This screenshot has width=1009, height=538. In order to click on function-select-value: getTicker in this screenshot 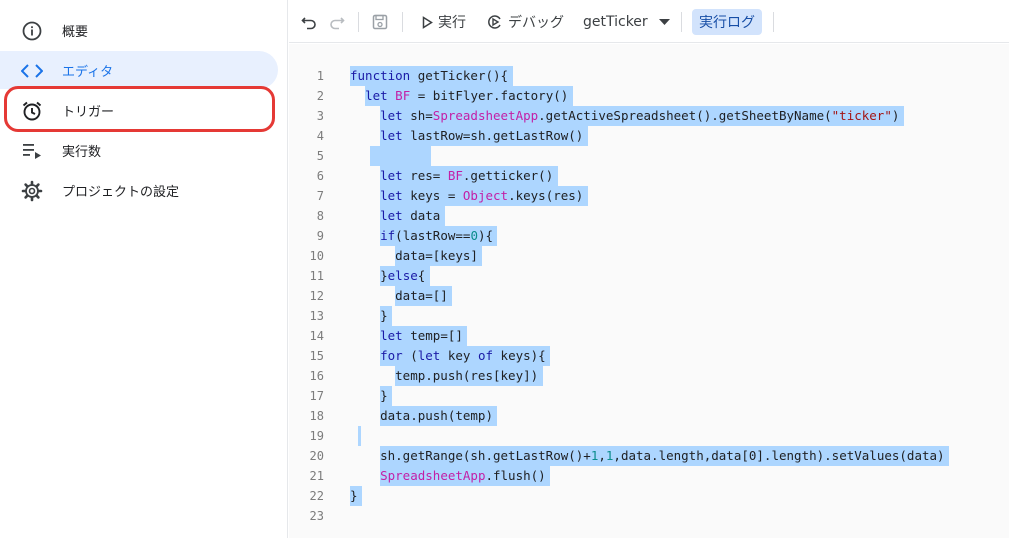, I will do `click(615, 22)`.